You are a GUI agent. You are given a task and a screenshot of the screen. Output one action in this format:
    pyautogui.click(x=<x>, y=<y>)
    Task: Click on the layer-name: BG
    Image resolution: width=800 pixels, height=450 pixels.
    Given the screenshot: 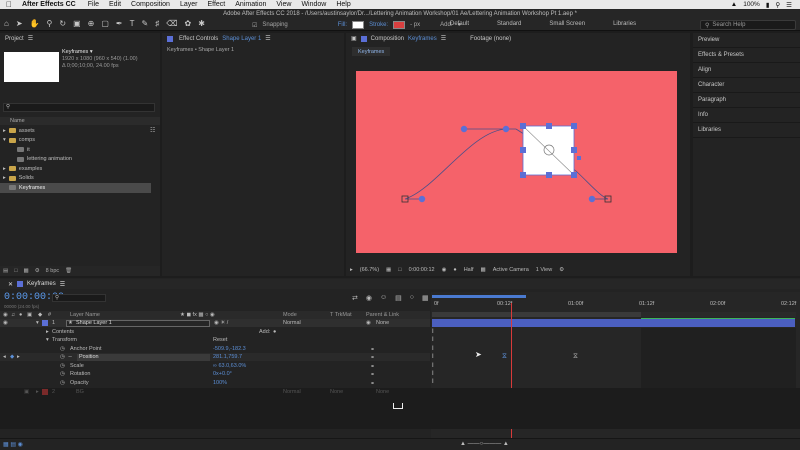 What is the action you would take?
    pyautogui.click(x=80, y=392)
    